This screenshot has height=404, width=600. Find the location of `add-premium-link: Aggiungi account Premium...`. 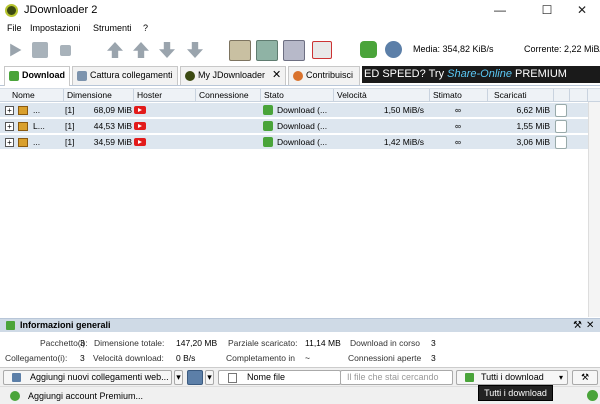

add-premium-link: Aggiungi account Premium... is located at coordinates (85, 396).